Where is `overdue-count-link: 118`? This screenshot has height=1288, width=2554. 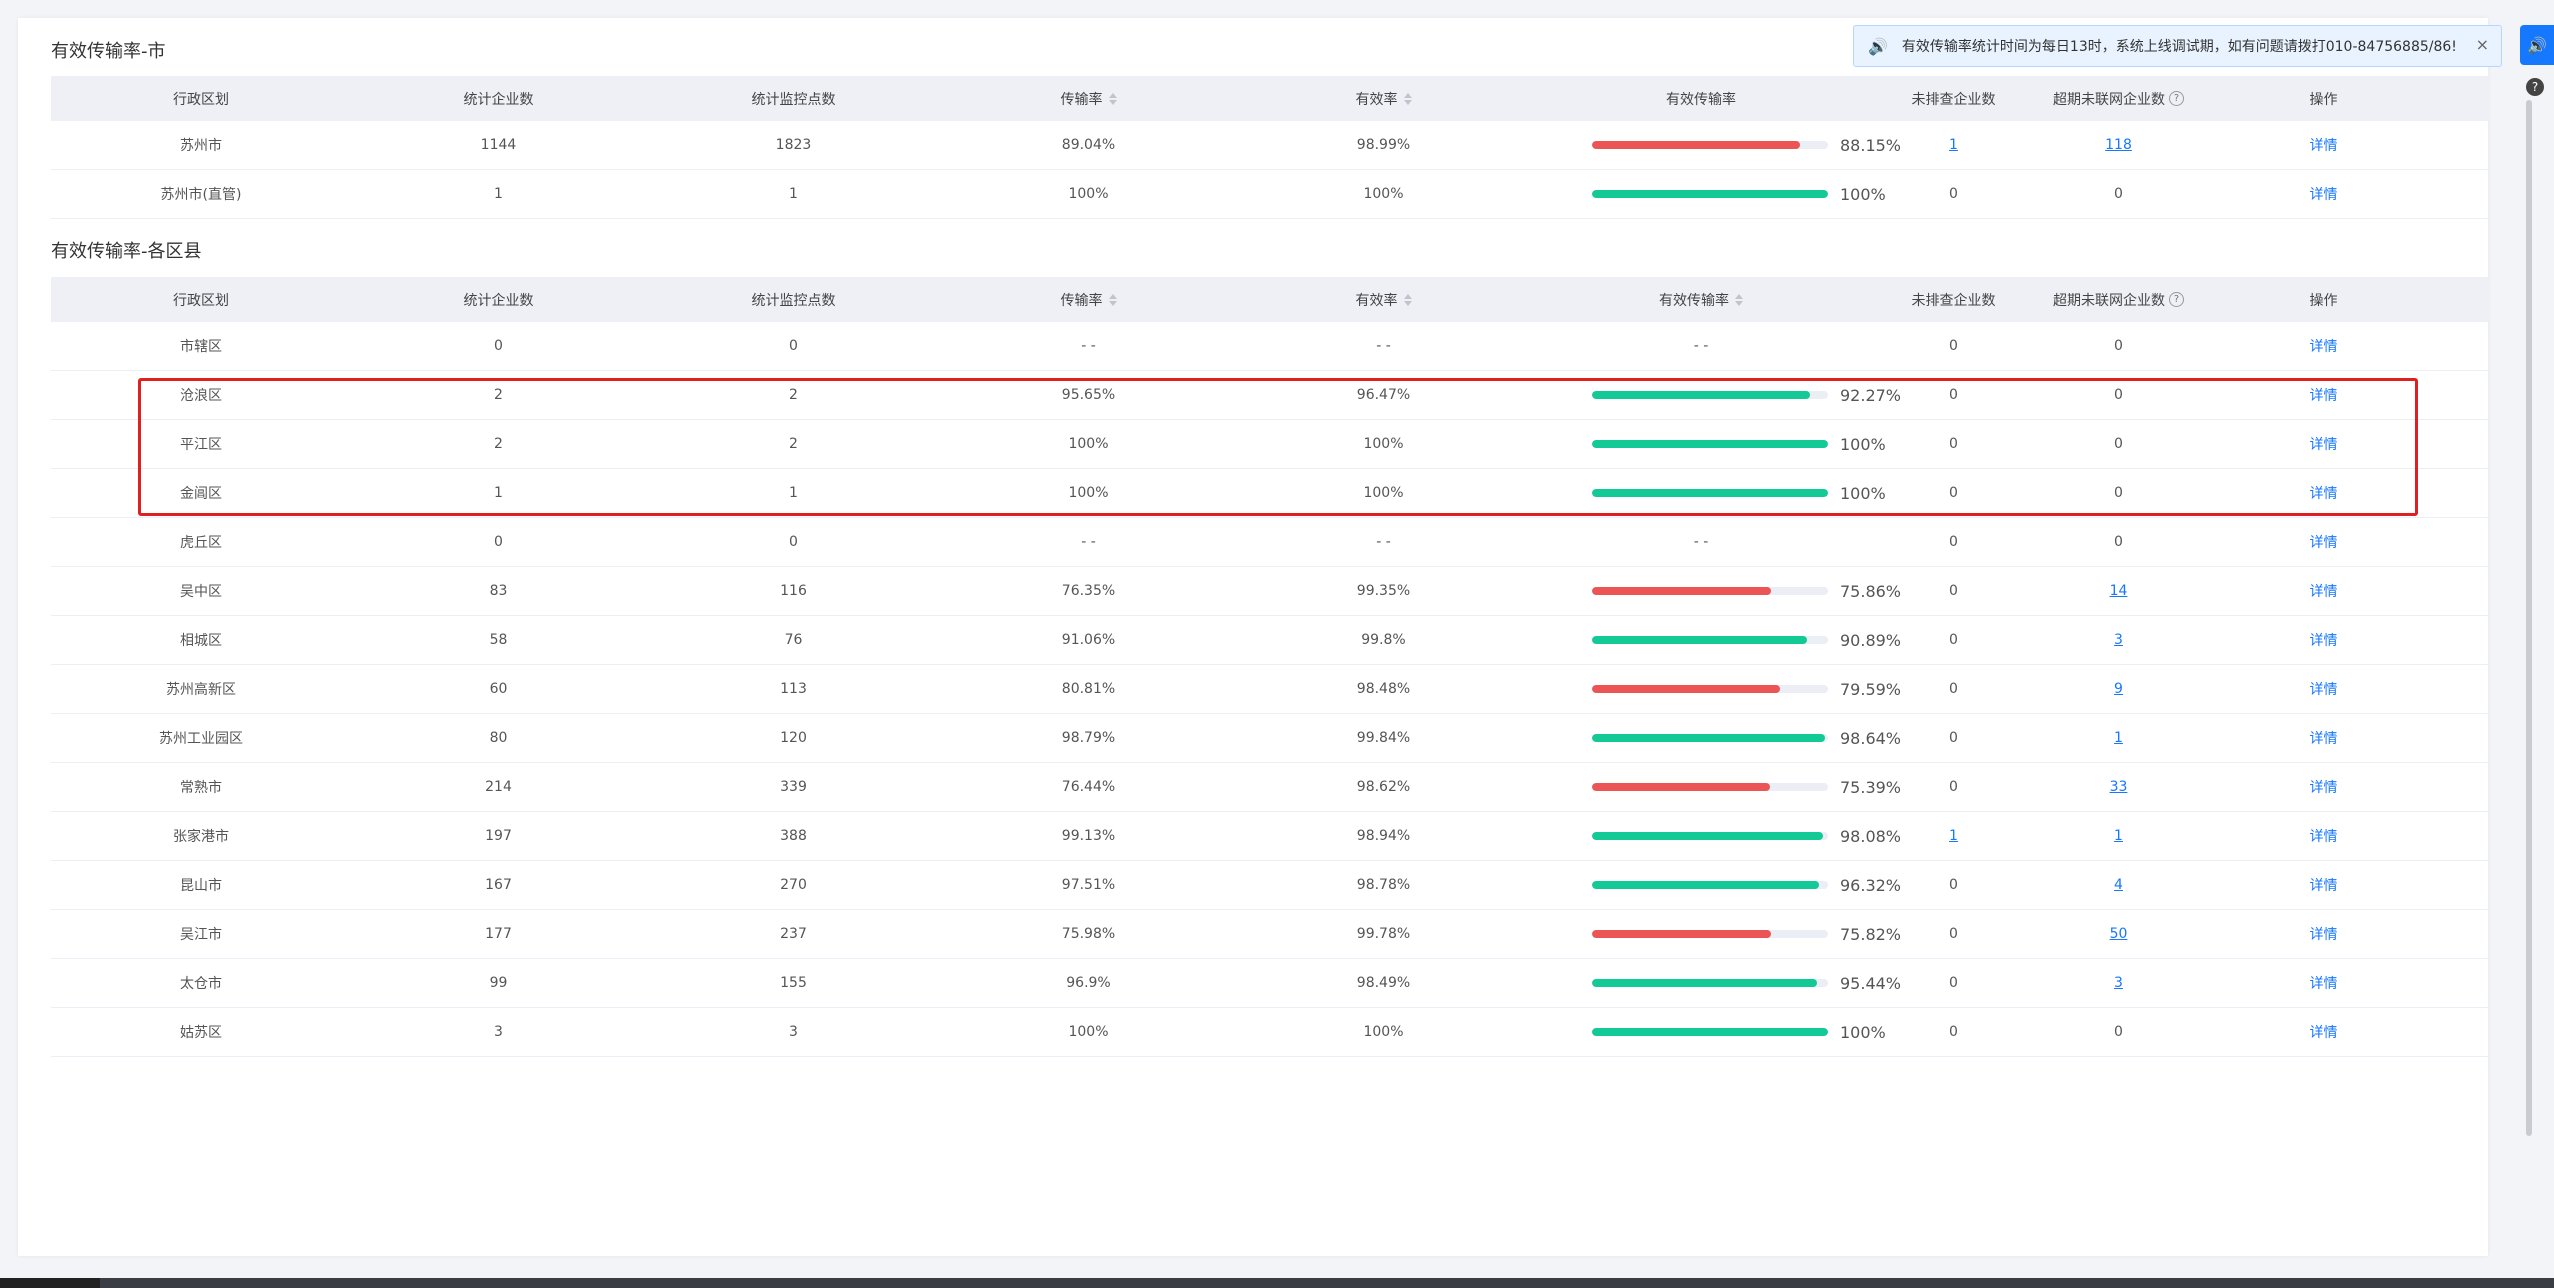 overdue-count-link: 118 is located at coordinates (2118, 145).